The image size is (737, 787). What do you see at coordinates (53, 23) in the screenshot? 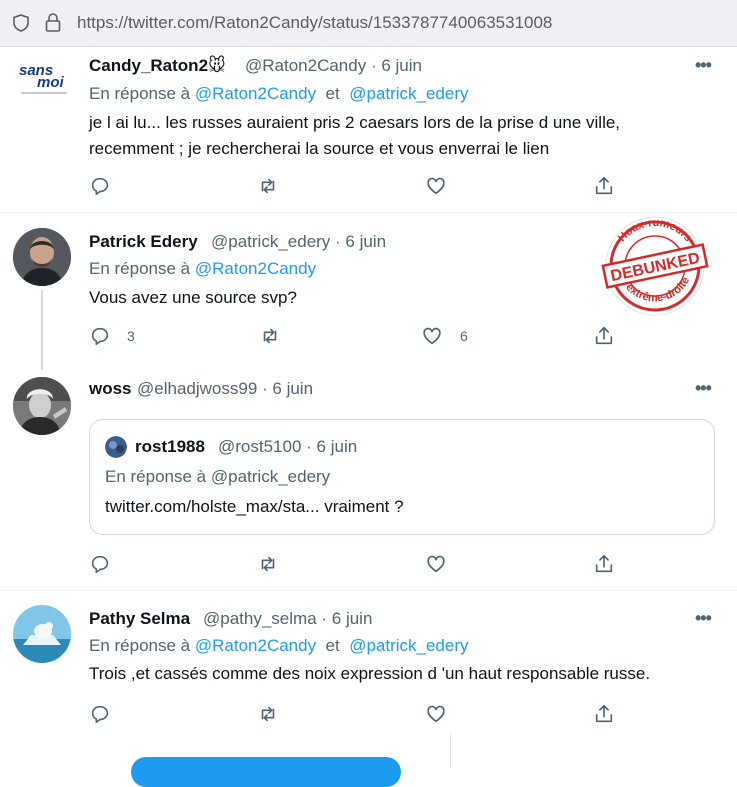
I see `lock-icon` at bounding box center [53, 23].